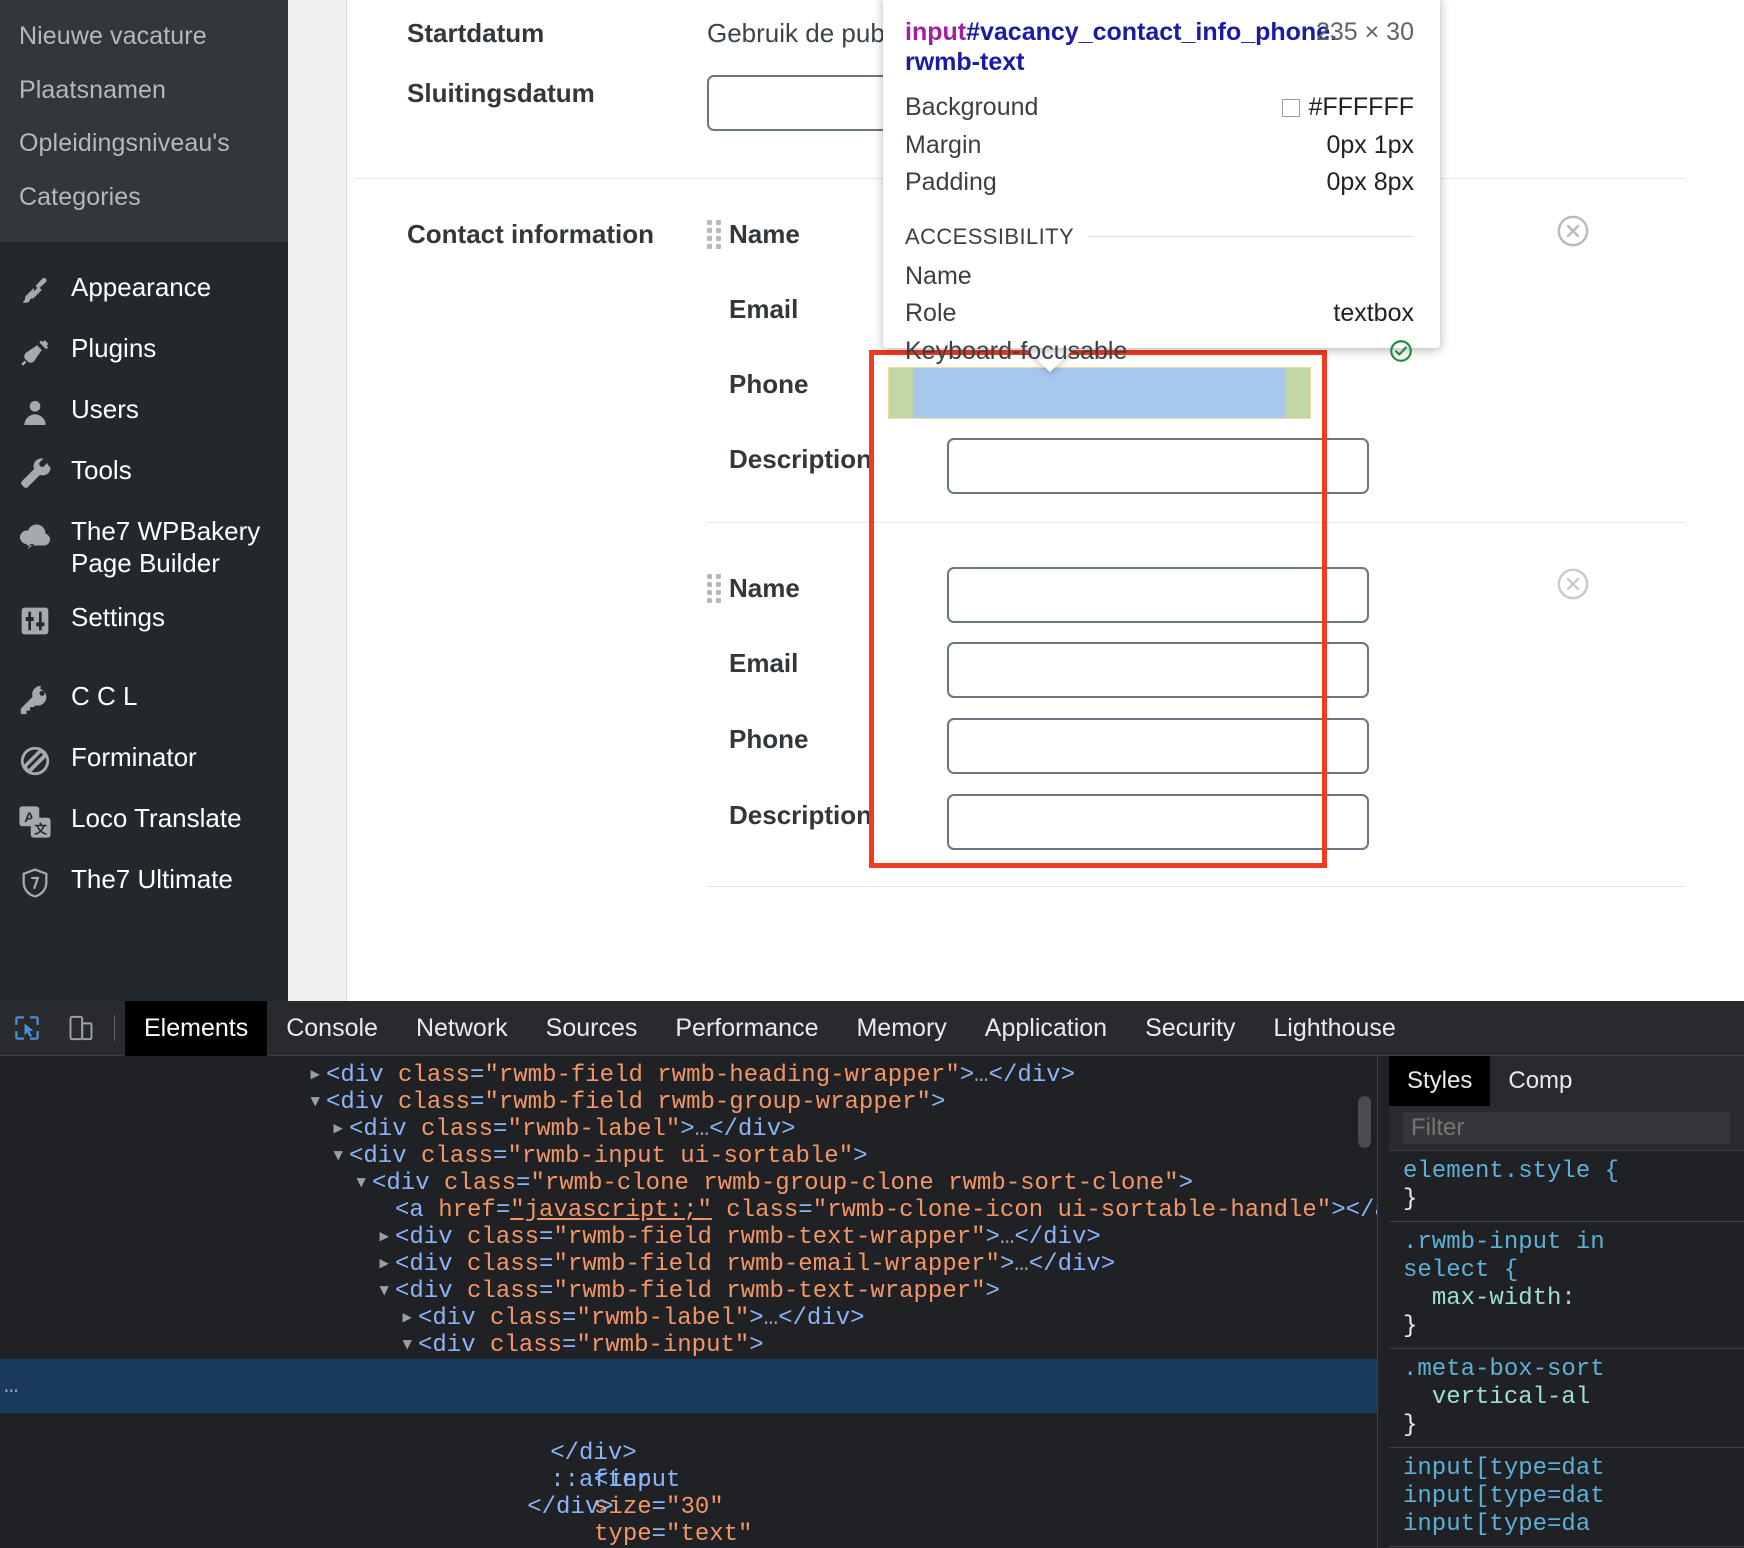  What do you see at coordinates (1566, 1186) in the screenshot?
I see `css-rule-element-style: element.style { }` at bounding box center [1566, 1186].